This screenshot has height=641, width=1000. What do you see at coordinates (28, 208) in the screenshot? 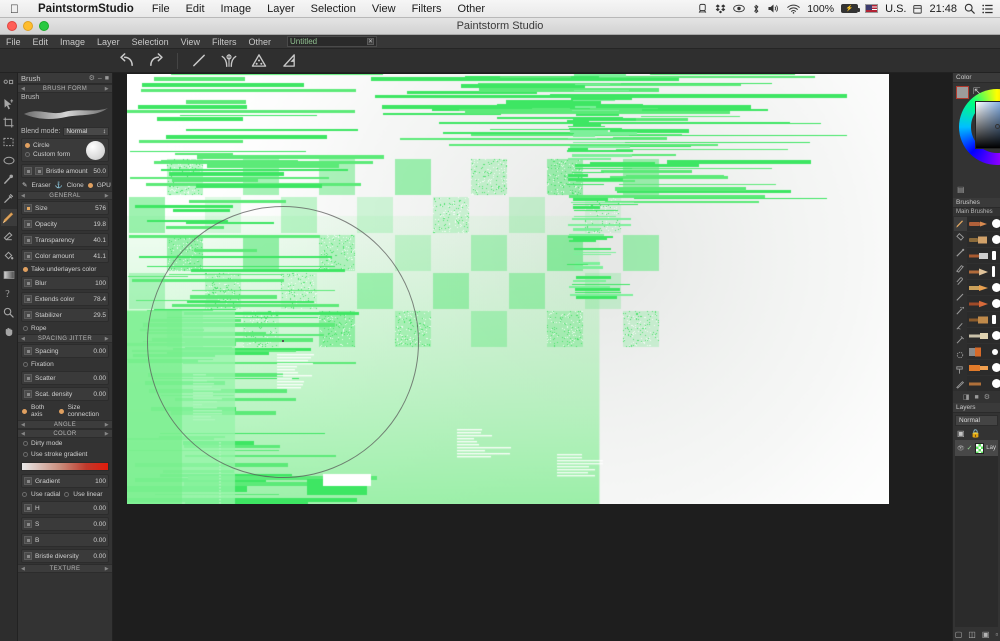
I see `size-icon` at bounding box center [28, 208].